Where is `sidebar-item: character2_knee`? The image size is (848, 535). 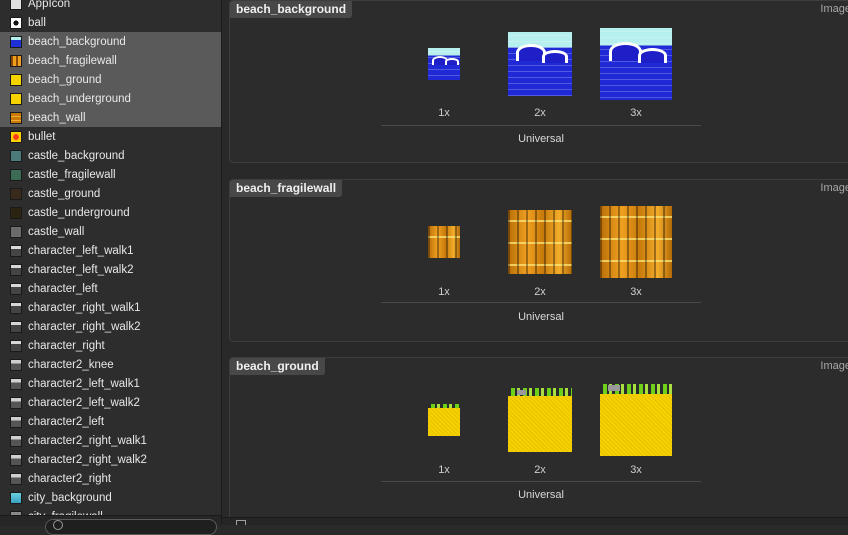
sidebar-item: character2_knee is located at coordinates (110, 364).